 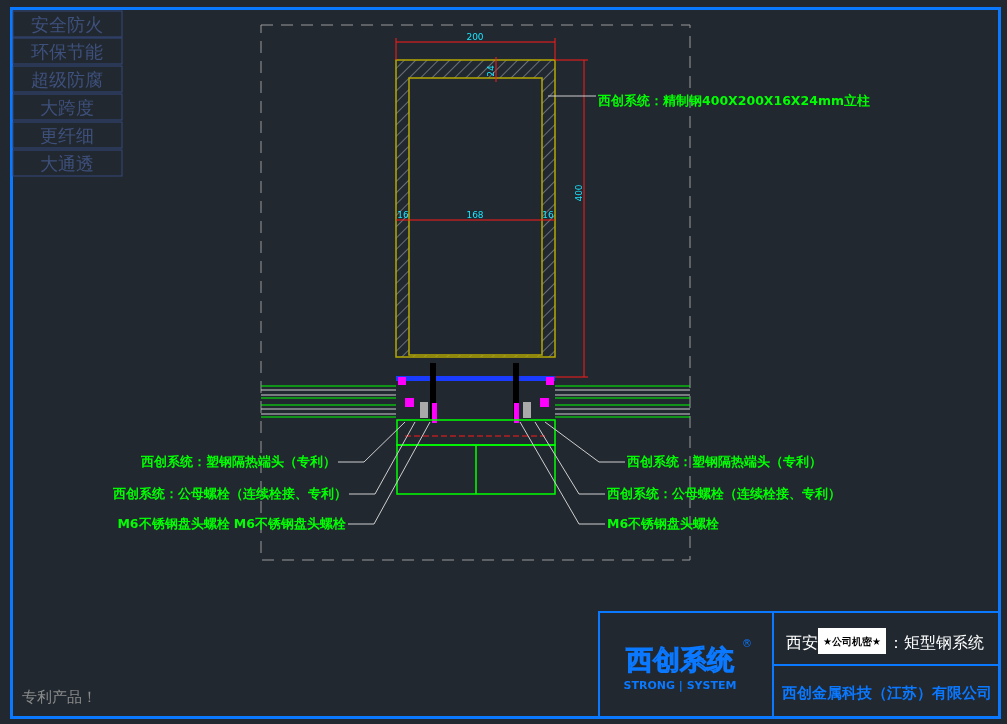 What do you see at coordinates (475, 37) in the screenshot?
I see `dimension-label: 200` at bounding box center [475, 37].